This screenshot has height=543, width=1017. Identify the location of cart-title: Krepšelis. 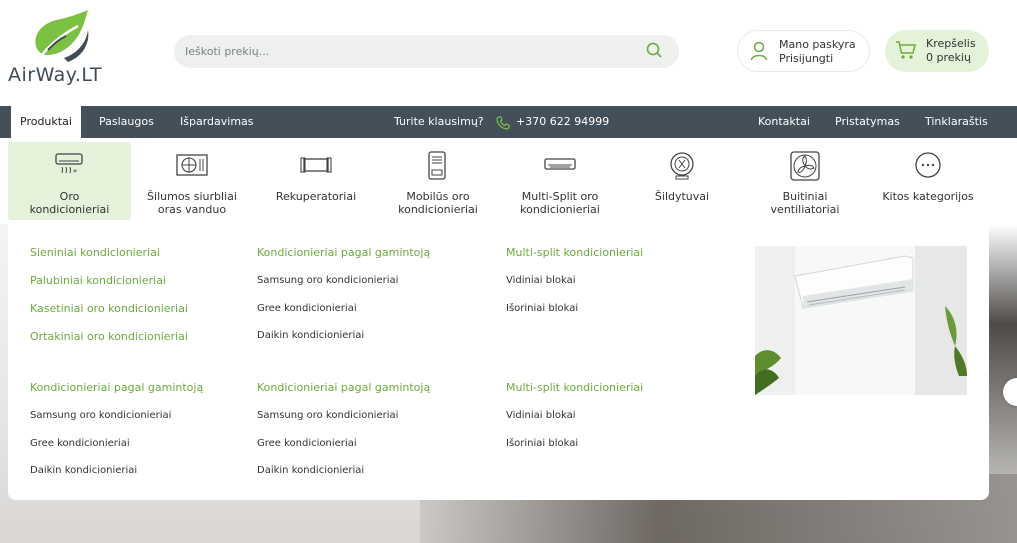
(951, 43).